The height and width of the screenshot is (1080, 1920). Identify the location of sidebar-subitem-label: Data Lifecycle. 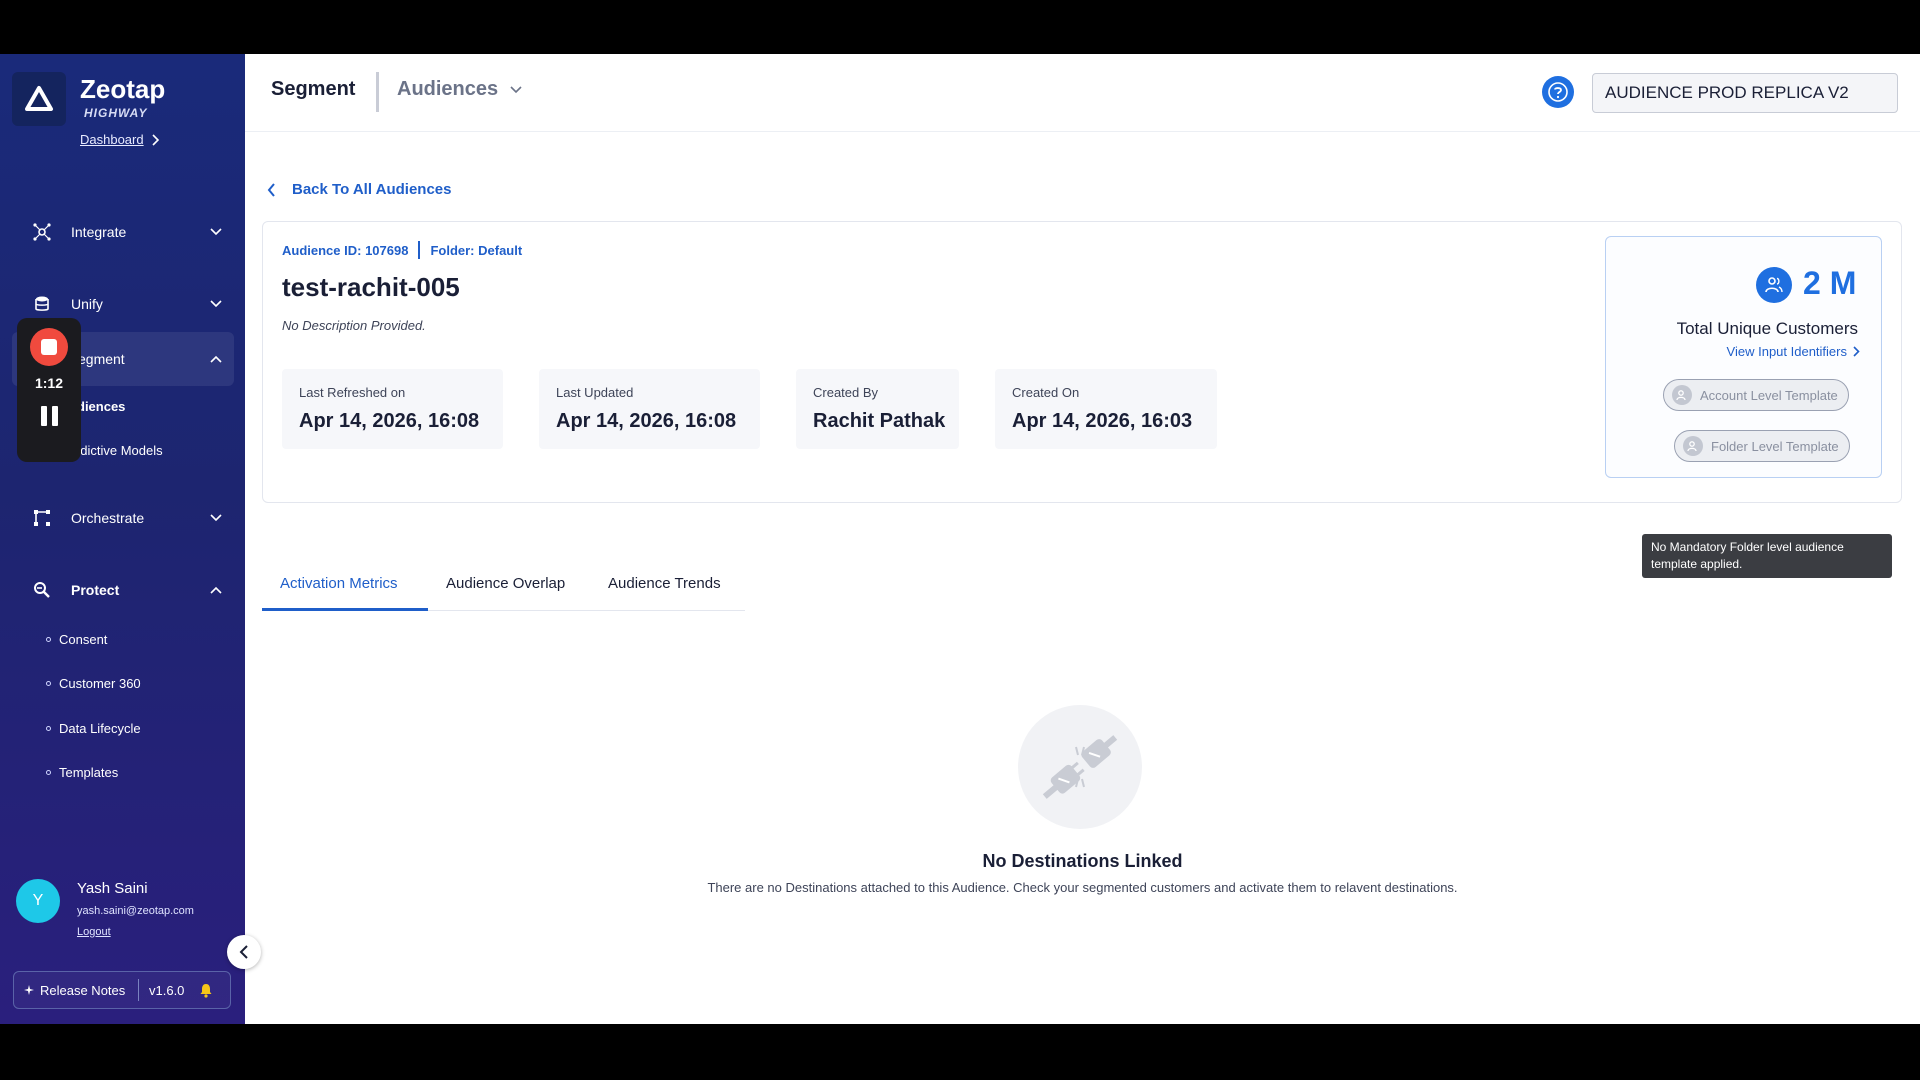
(100, 728).